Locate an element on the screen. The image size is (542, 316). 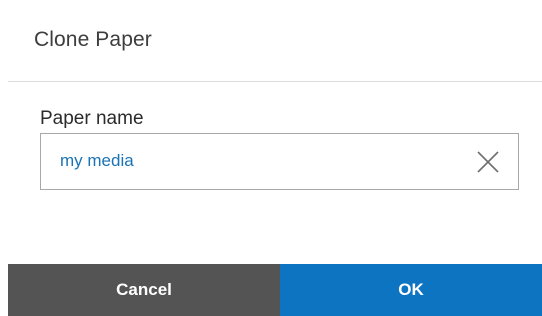
clear-input-button is located at coordinates (488, 162).